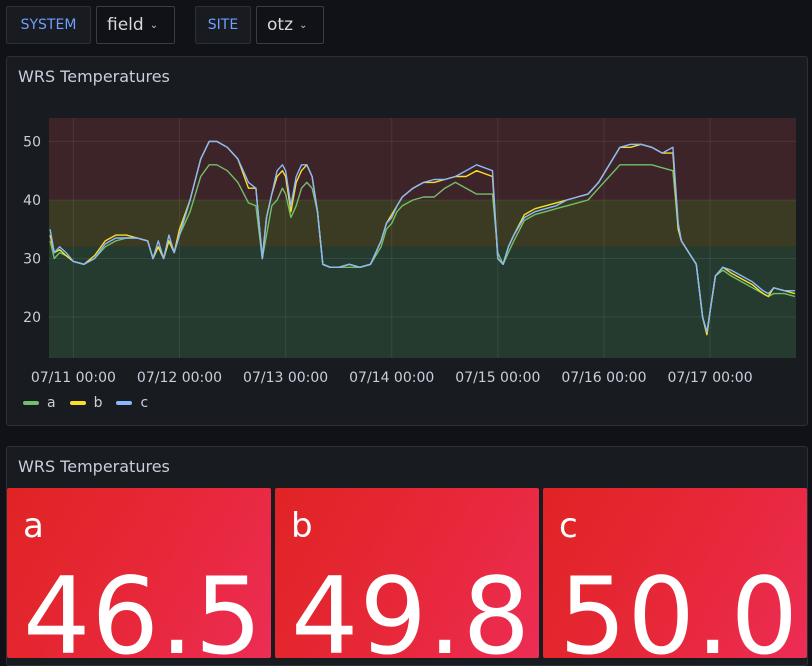 The width and height of the screenshot is (812, 666). What do you see at coordinates (568, 526) in the screenshot?
I see `stat-name: c` at bounding box center [568, 526].